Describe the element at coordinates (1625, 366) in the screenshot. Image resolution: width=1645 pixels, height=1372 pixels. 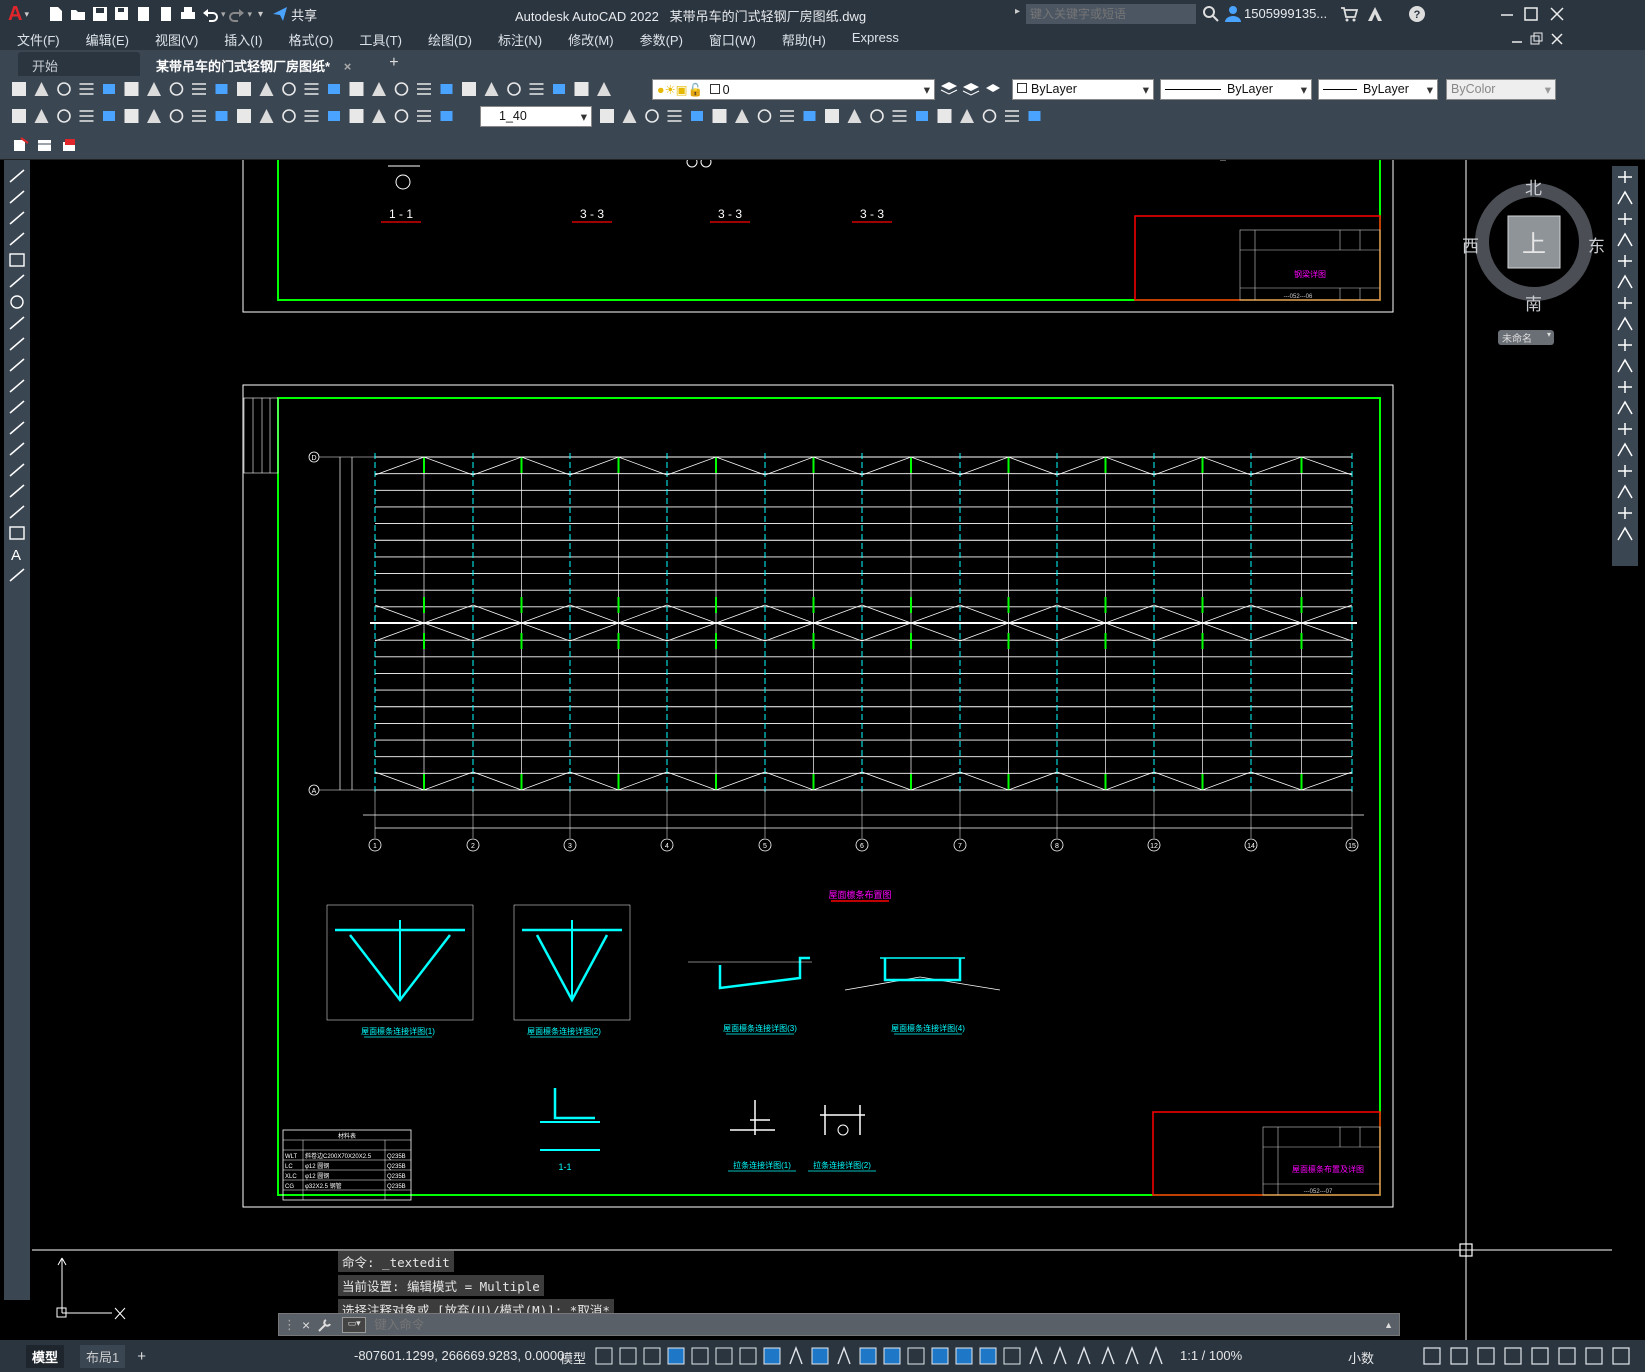
I see `trim-icon` at that location.